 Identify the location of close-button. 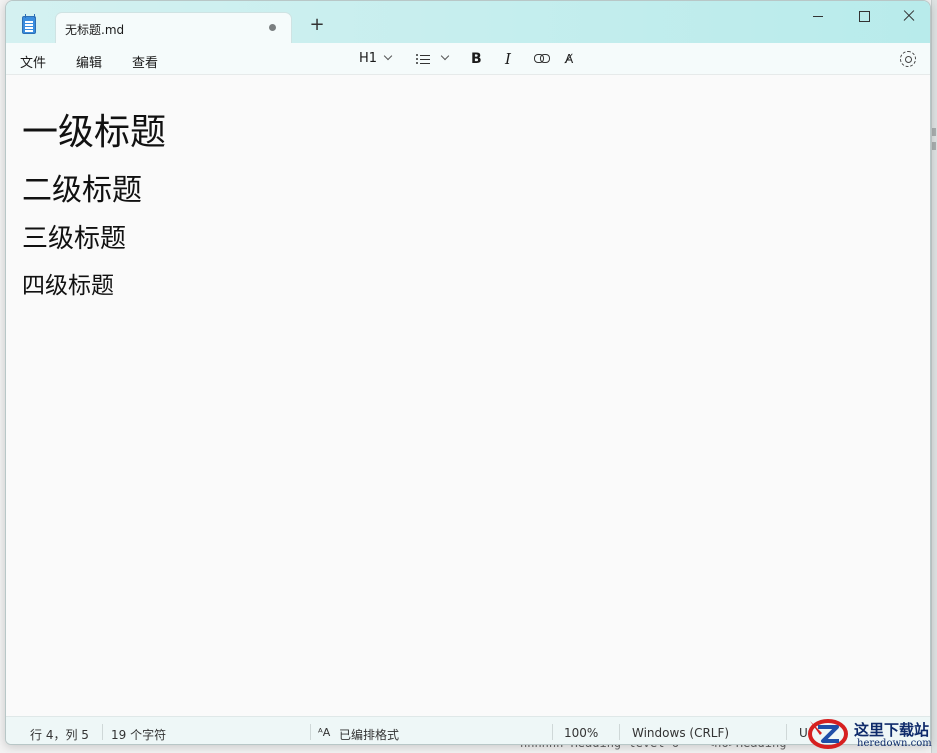
(909, 16).